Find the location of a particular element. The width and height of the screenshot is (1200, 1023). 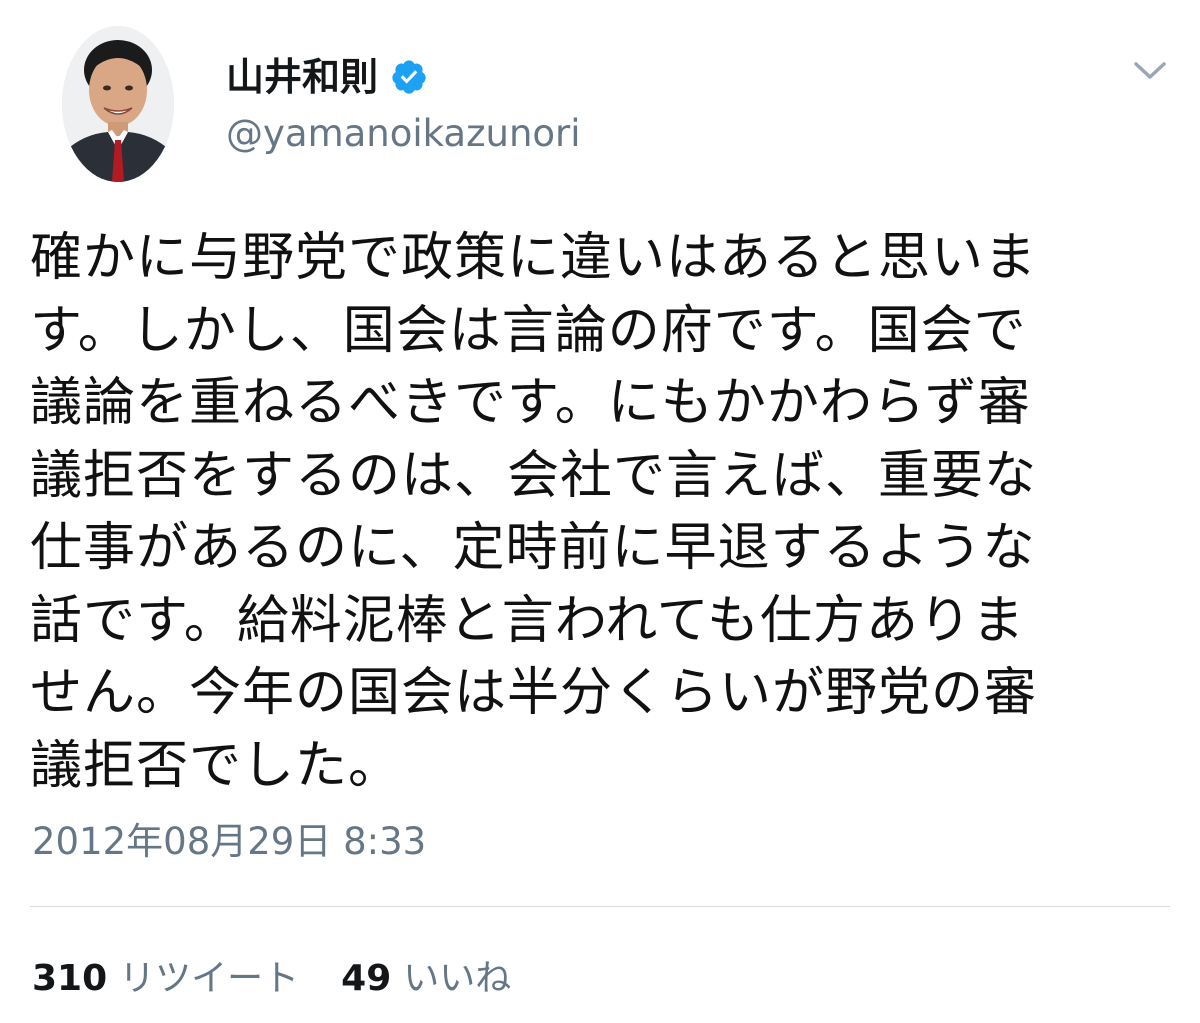

likes-stat: 49 いいね is located at coordinates (426, 975).